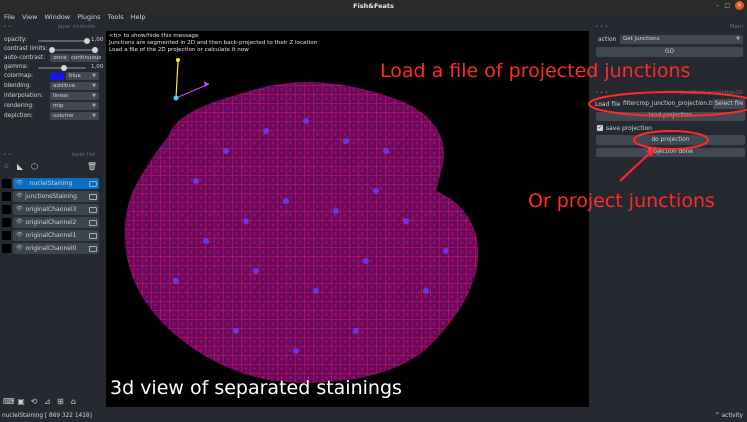 Image resolution: width=747 pixels, height=422 pixels. Describe the element at coordinates (95, 50) in the screenshot. I see `contrast-max-handle` at that location.